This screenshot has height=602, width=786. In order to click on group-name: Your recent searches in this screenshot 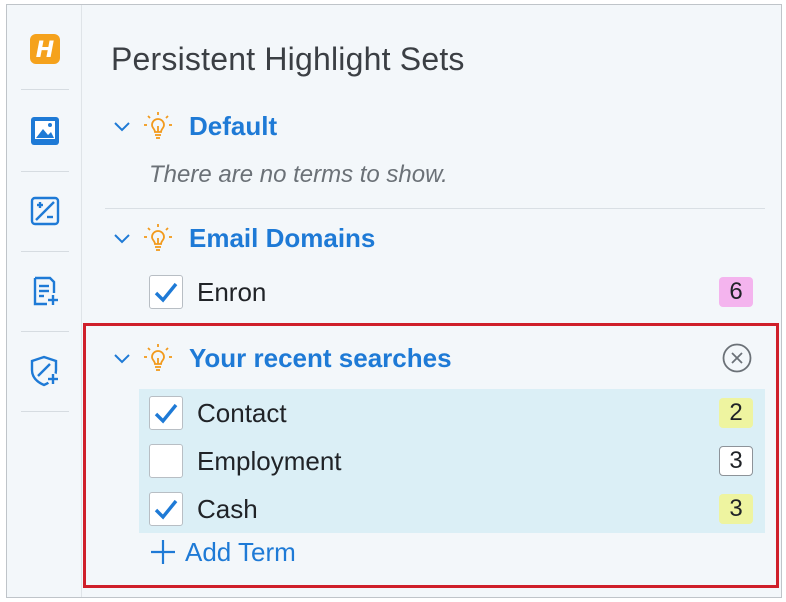, I will do `click(320, 357)`.